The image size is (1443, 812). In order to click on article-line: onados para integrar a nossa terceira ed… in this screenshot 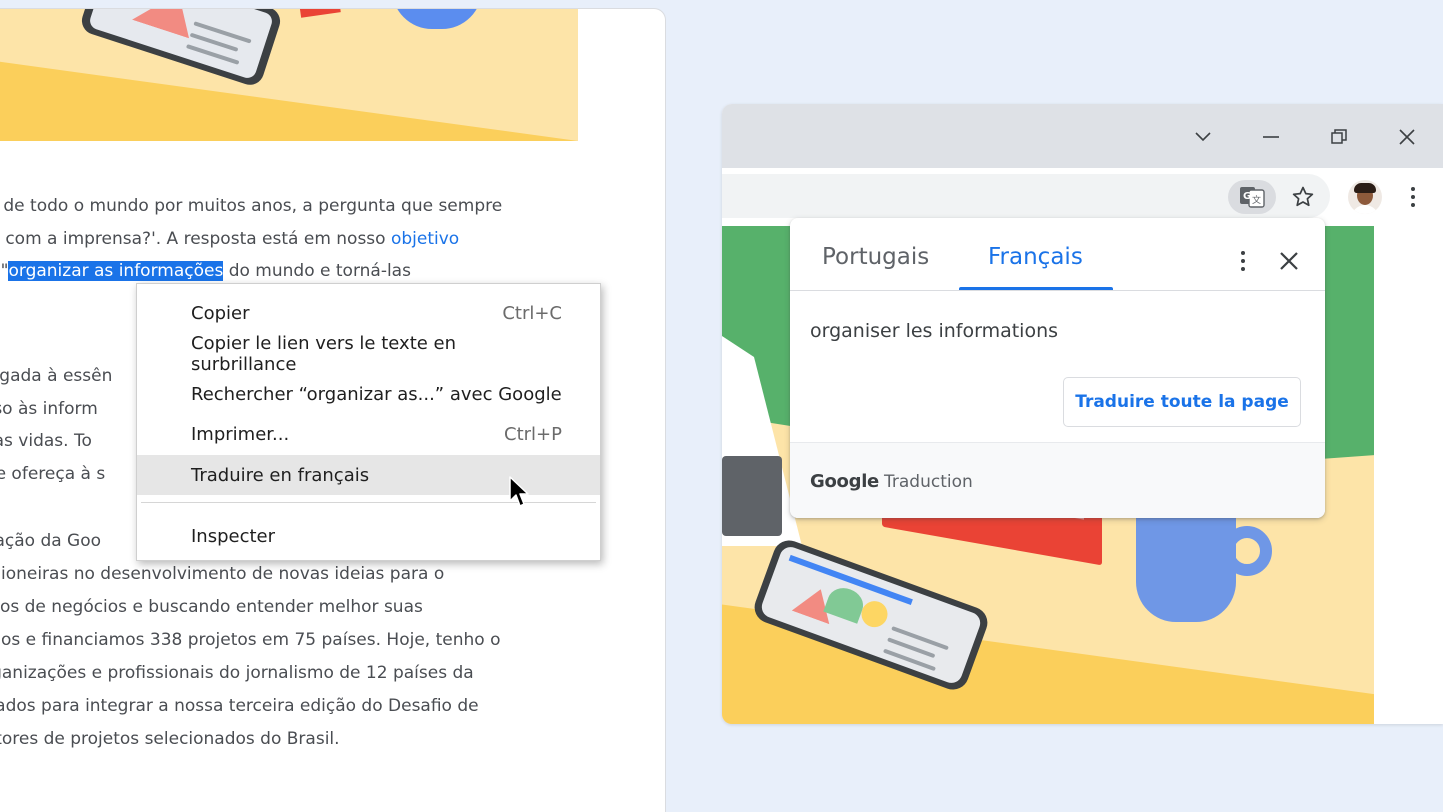, I will do `click(239, 706)`.